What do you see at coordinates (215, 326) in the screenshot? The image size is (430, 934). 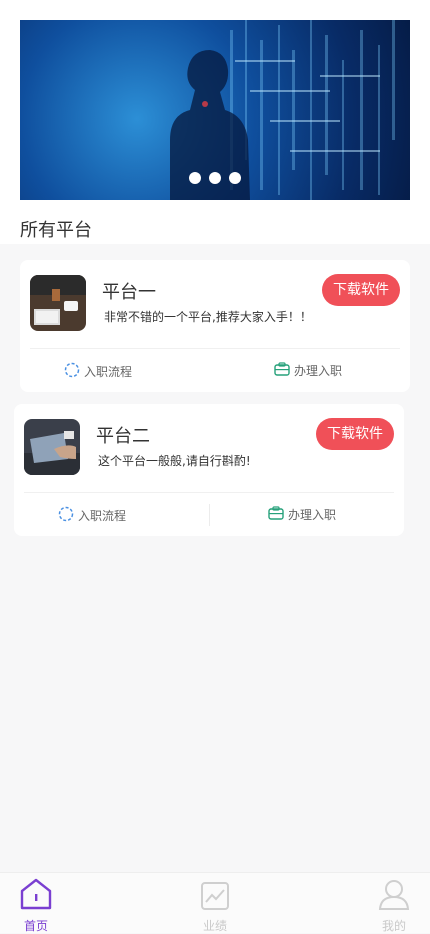 I see `platform-card: 平台一 非常不错的一个平台,推荐大家入手！！ 下载软件 入职流程 办理入职` at bounding box center [215, 326].